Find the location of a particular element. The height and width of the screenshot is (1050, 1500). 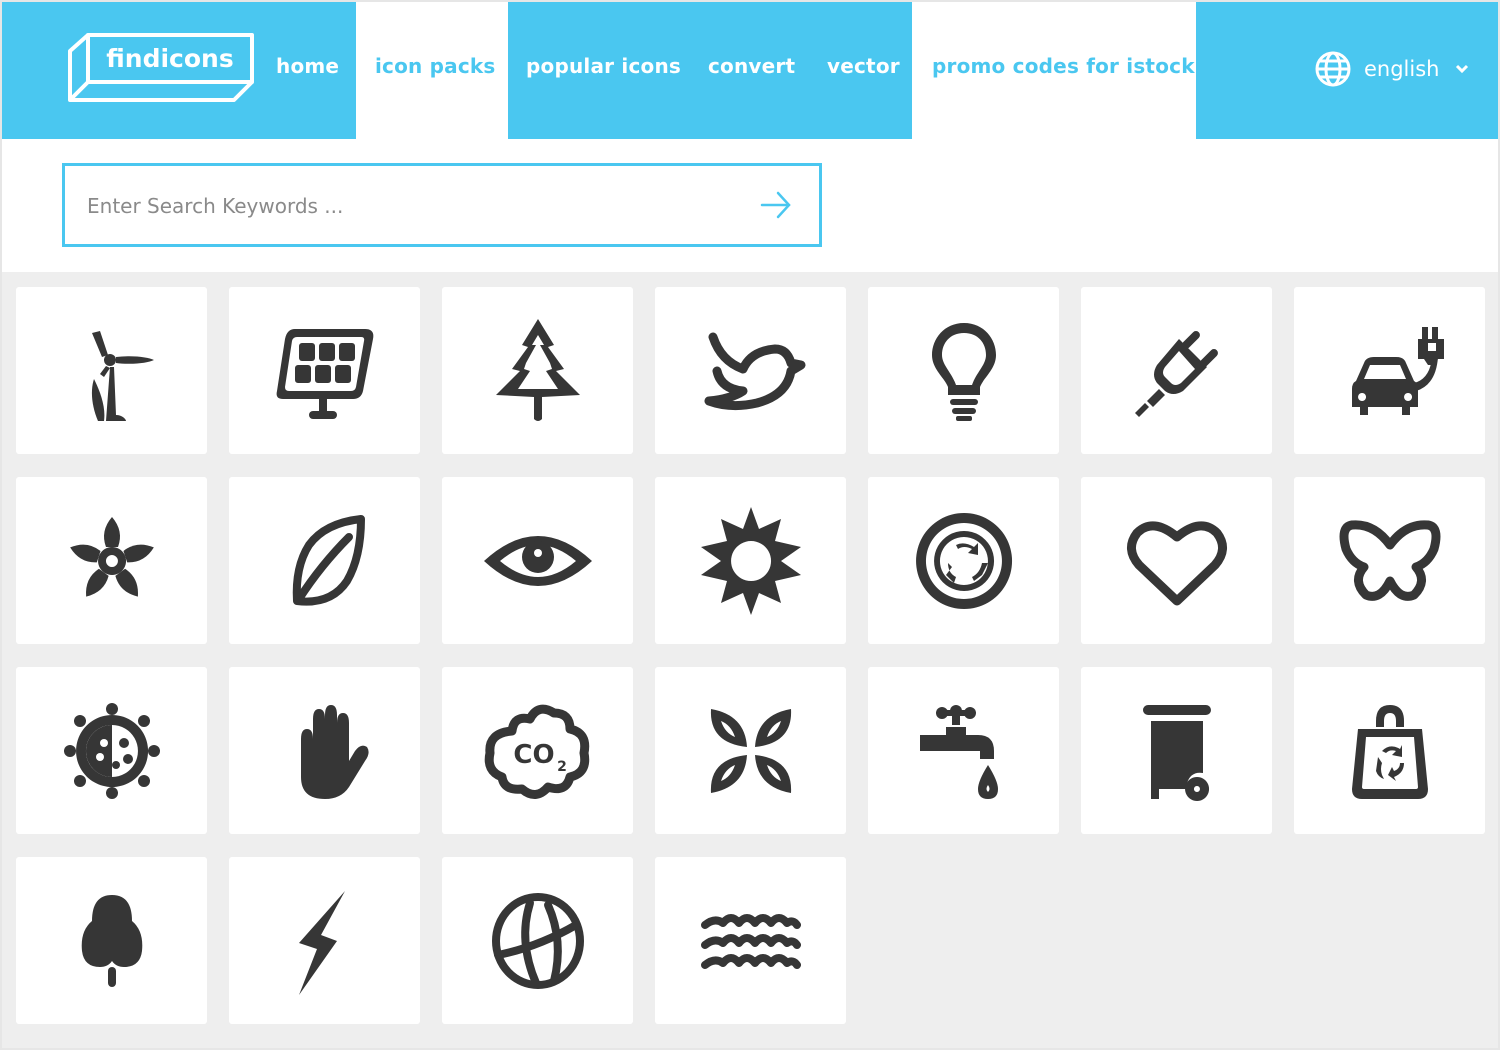

search-section is located at coordinates (750, 205).